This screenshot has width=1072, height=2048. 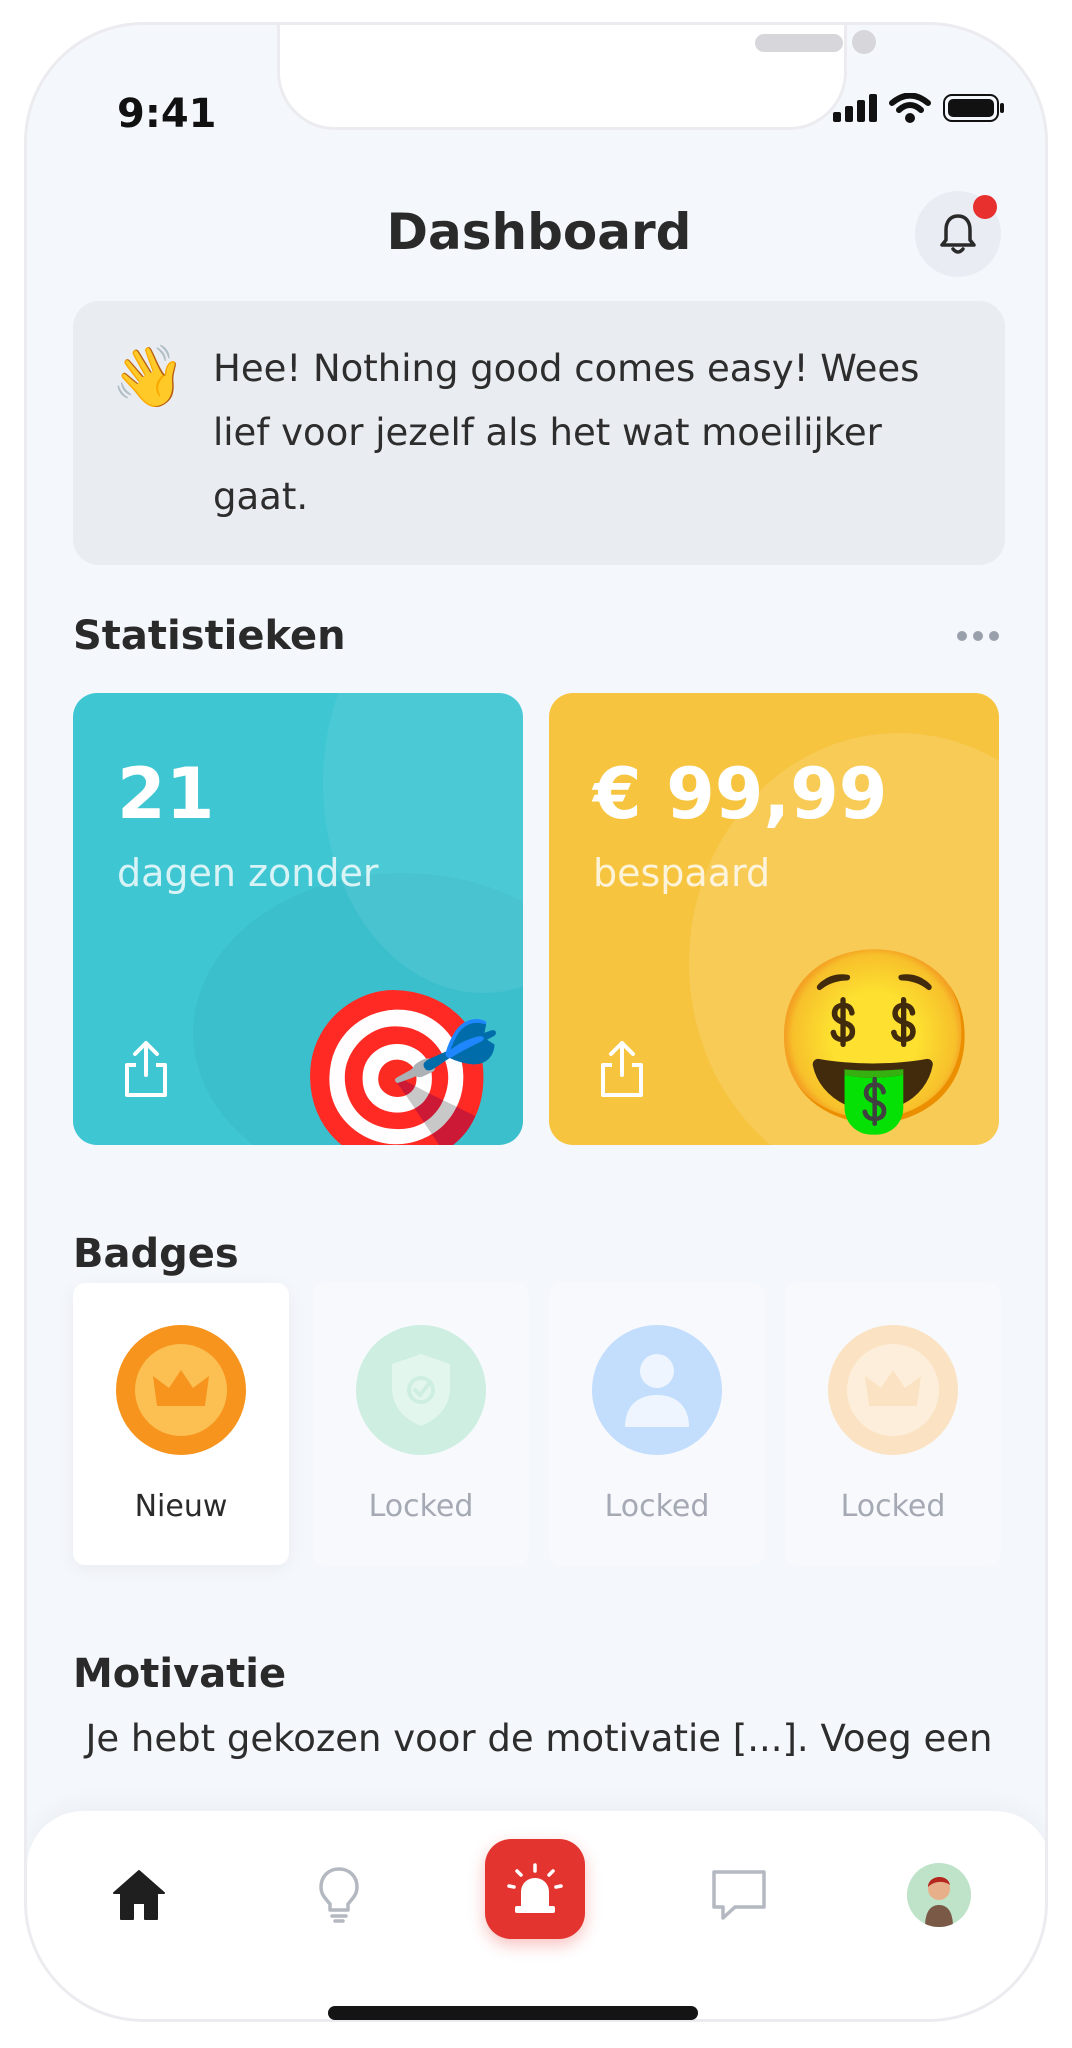 What do you see at coordinates (864, 42) in the screenshot?
I see `front-camera` at bounding box center [864, 42].